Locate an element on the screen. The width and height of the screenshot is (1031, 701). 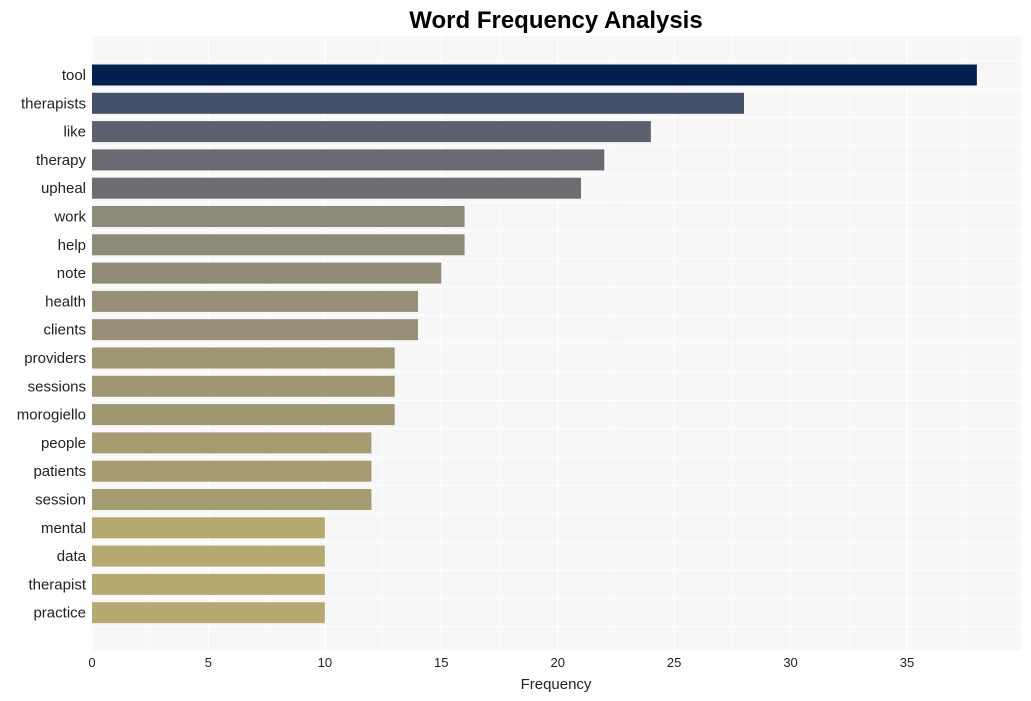
y-tick-label: health is located at coordinates (65, 301).